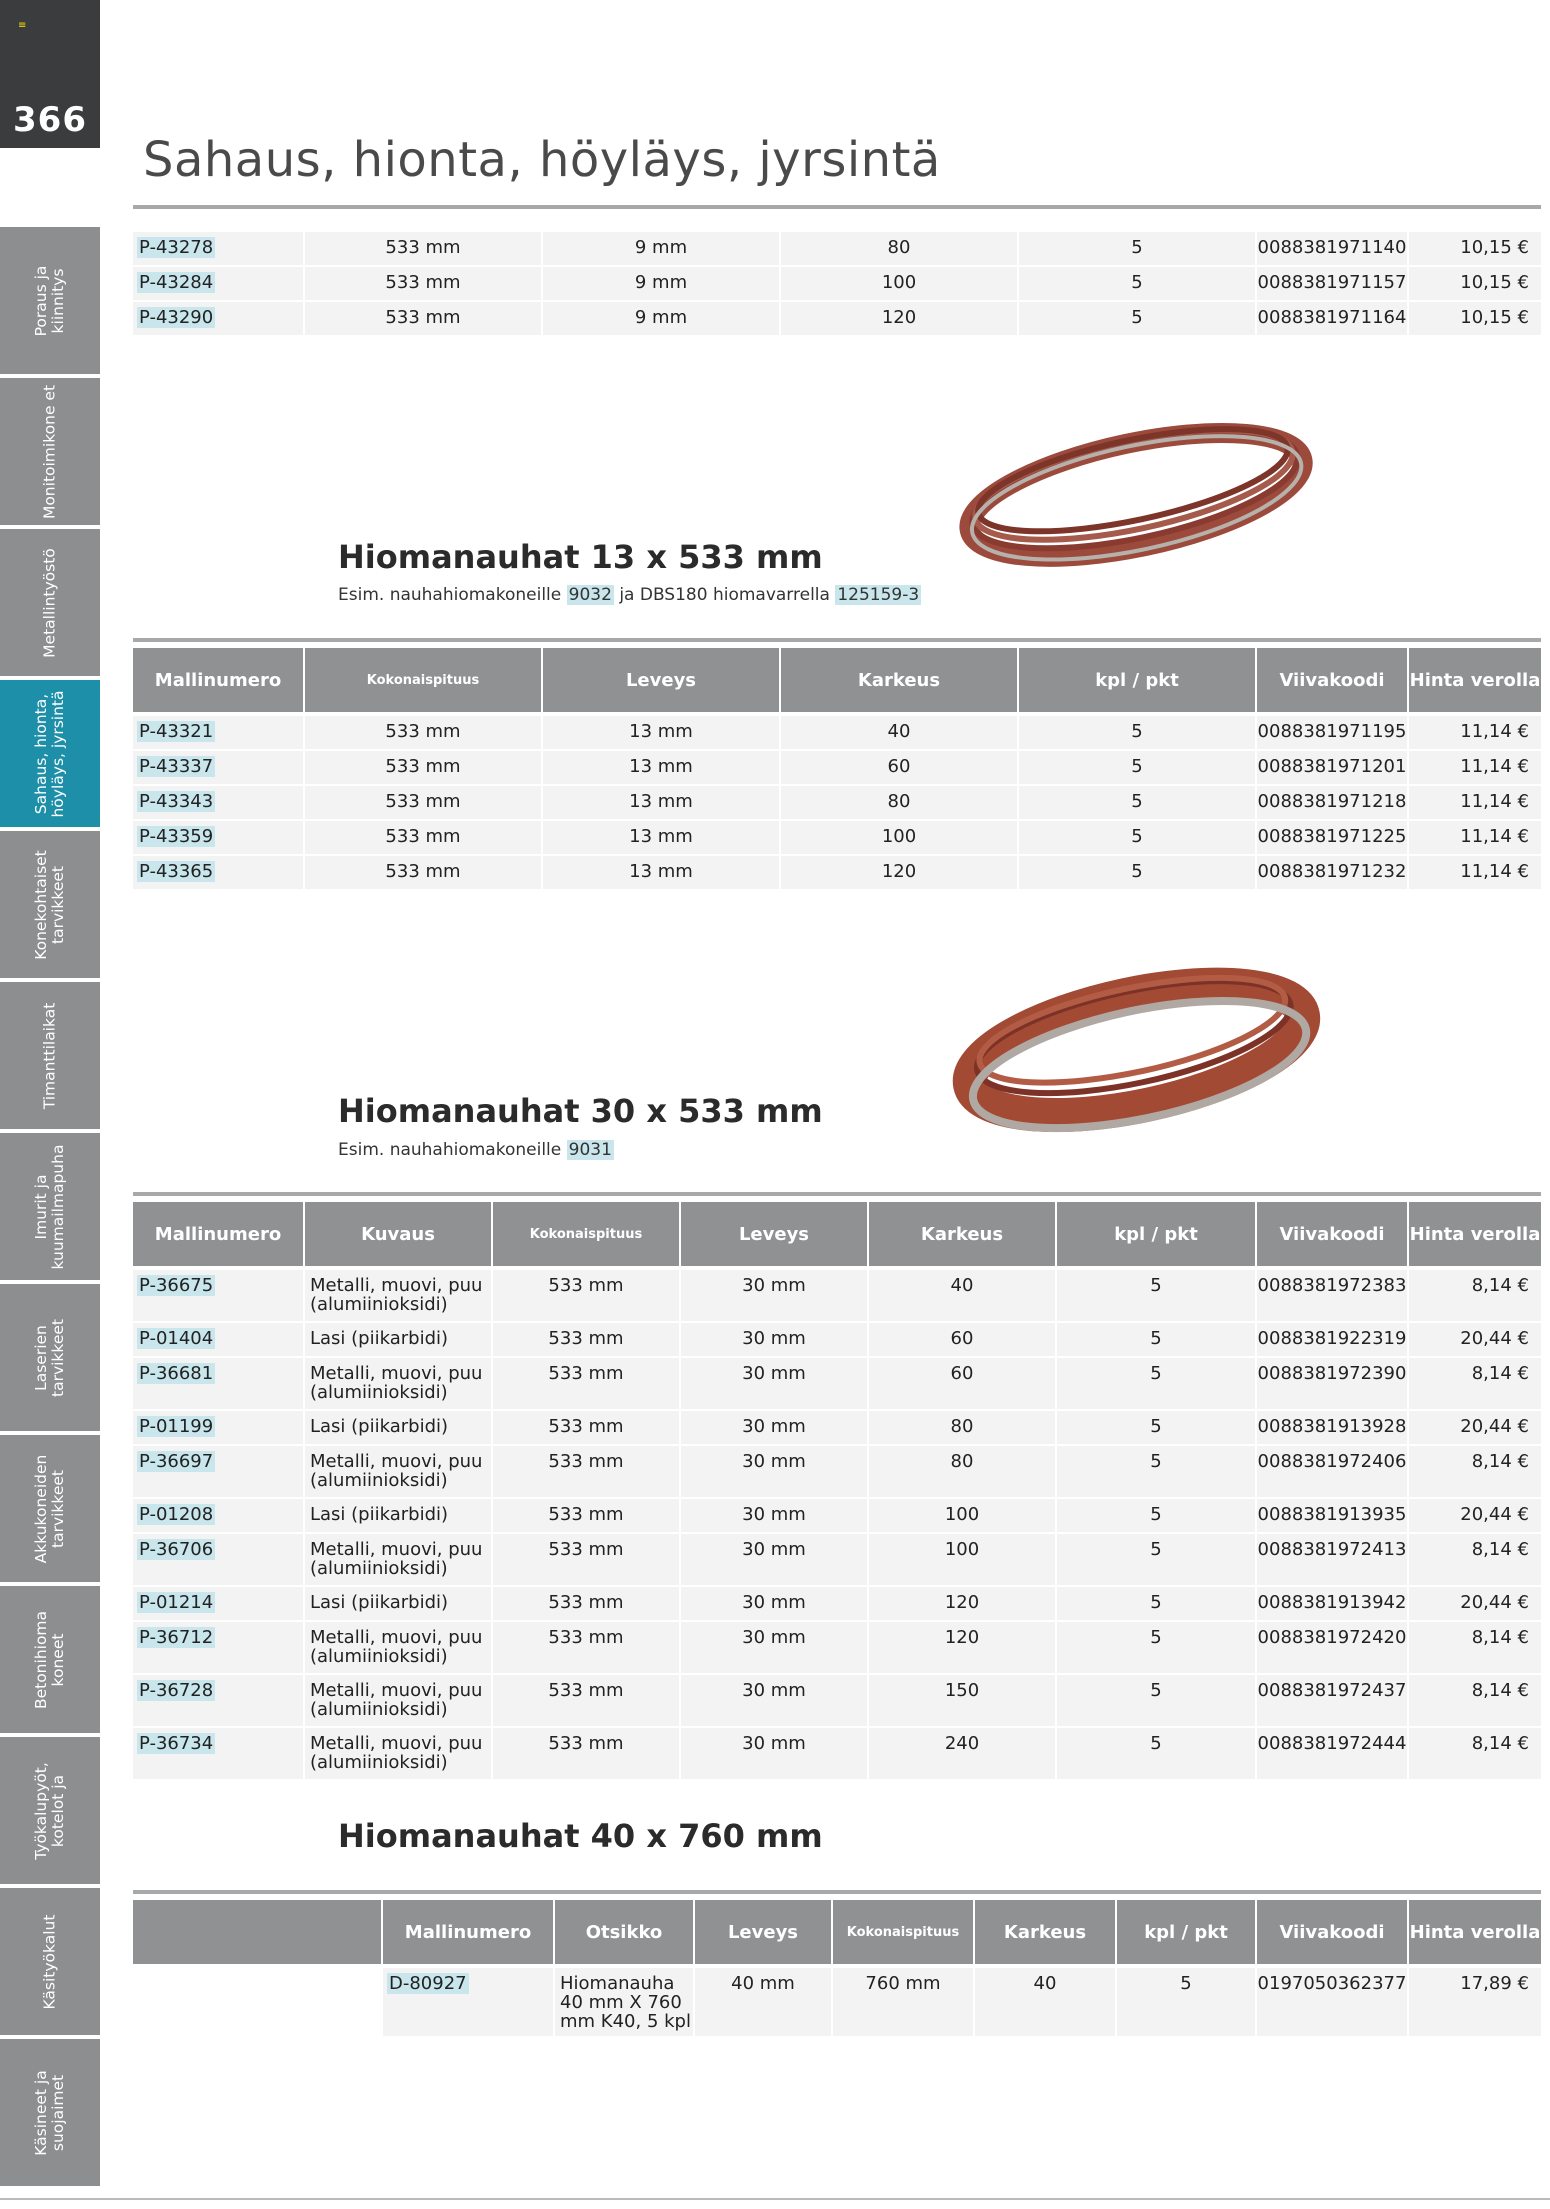 The image size is (1550, 2209). Describe the element at coordinates (176, 247) in the screenshot. I see `product-code-link: P-43278` at that location.